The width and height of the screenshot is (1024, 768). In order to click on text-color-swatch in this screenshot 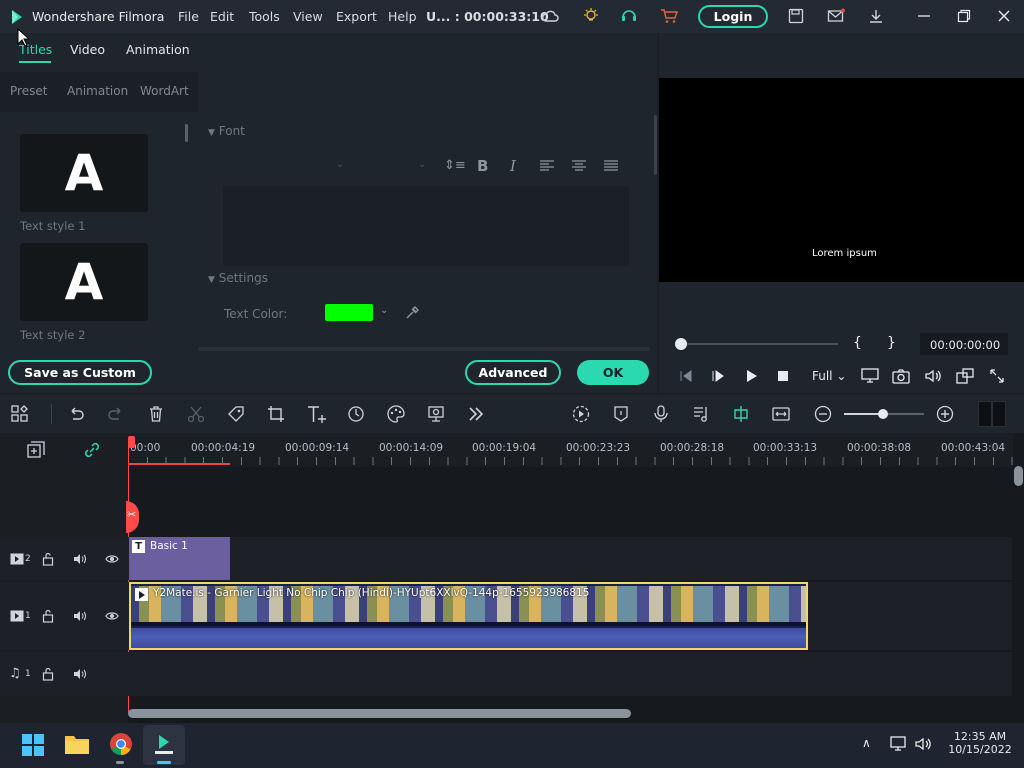, I will do `click(349, 312)`.